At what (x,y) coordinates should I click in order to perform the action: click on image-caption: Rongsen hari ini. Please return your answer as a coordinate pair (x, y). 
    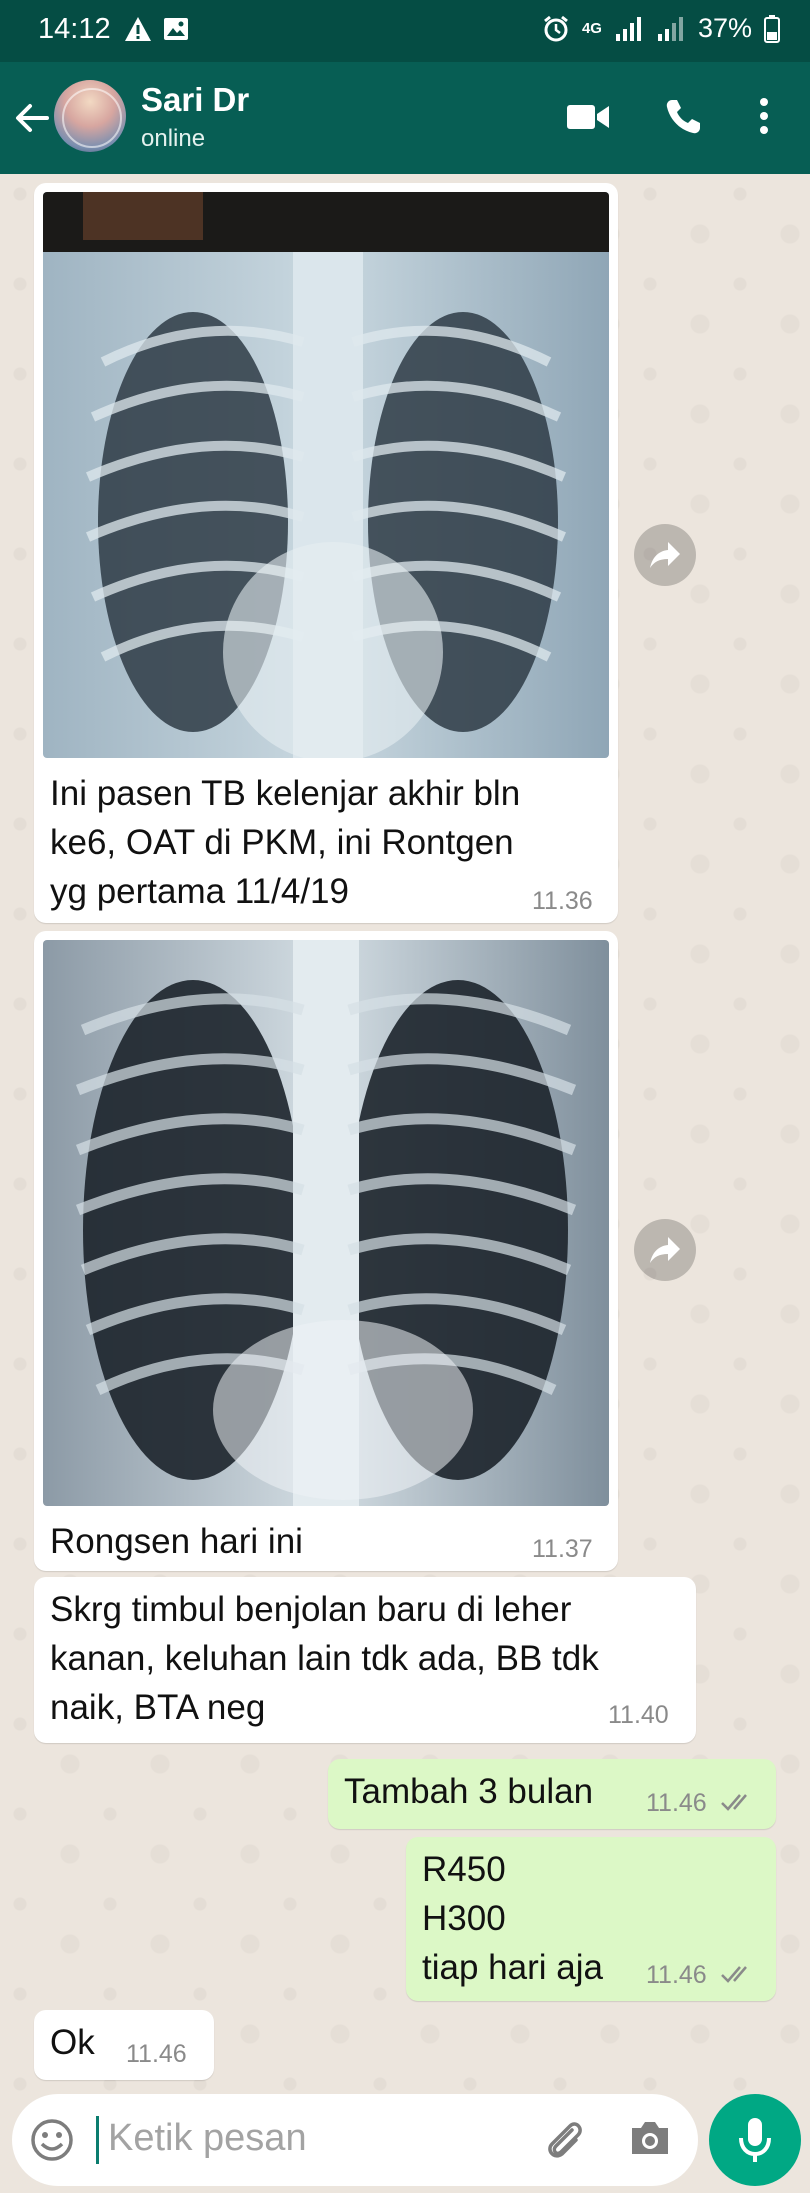
    Looking at the image, I should click on (176, 1541).